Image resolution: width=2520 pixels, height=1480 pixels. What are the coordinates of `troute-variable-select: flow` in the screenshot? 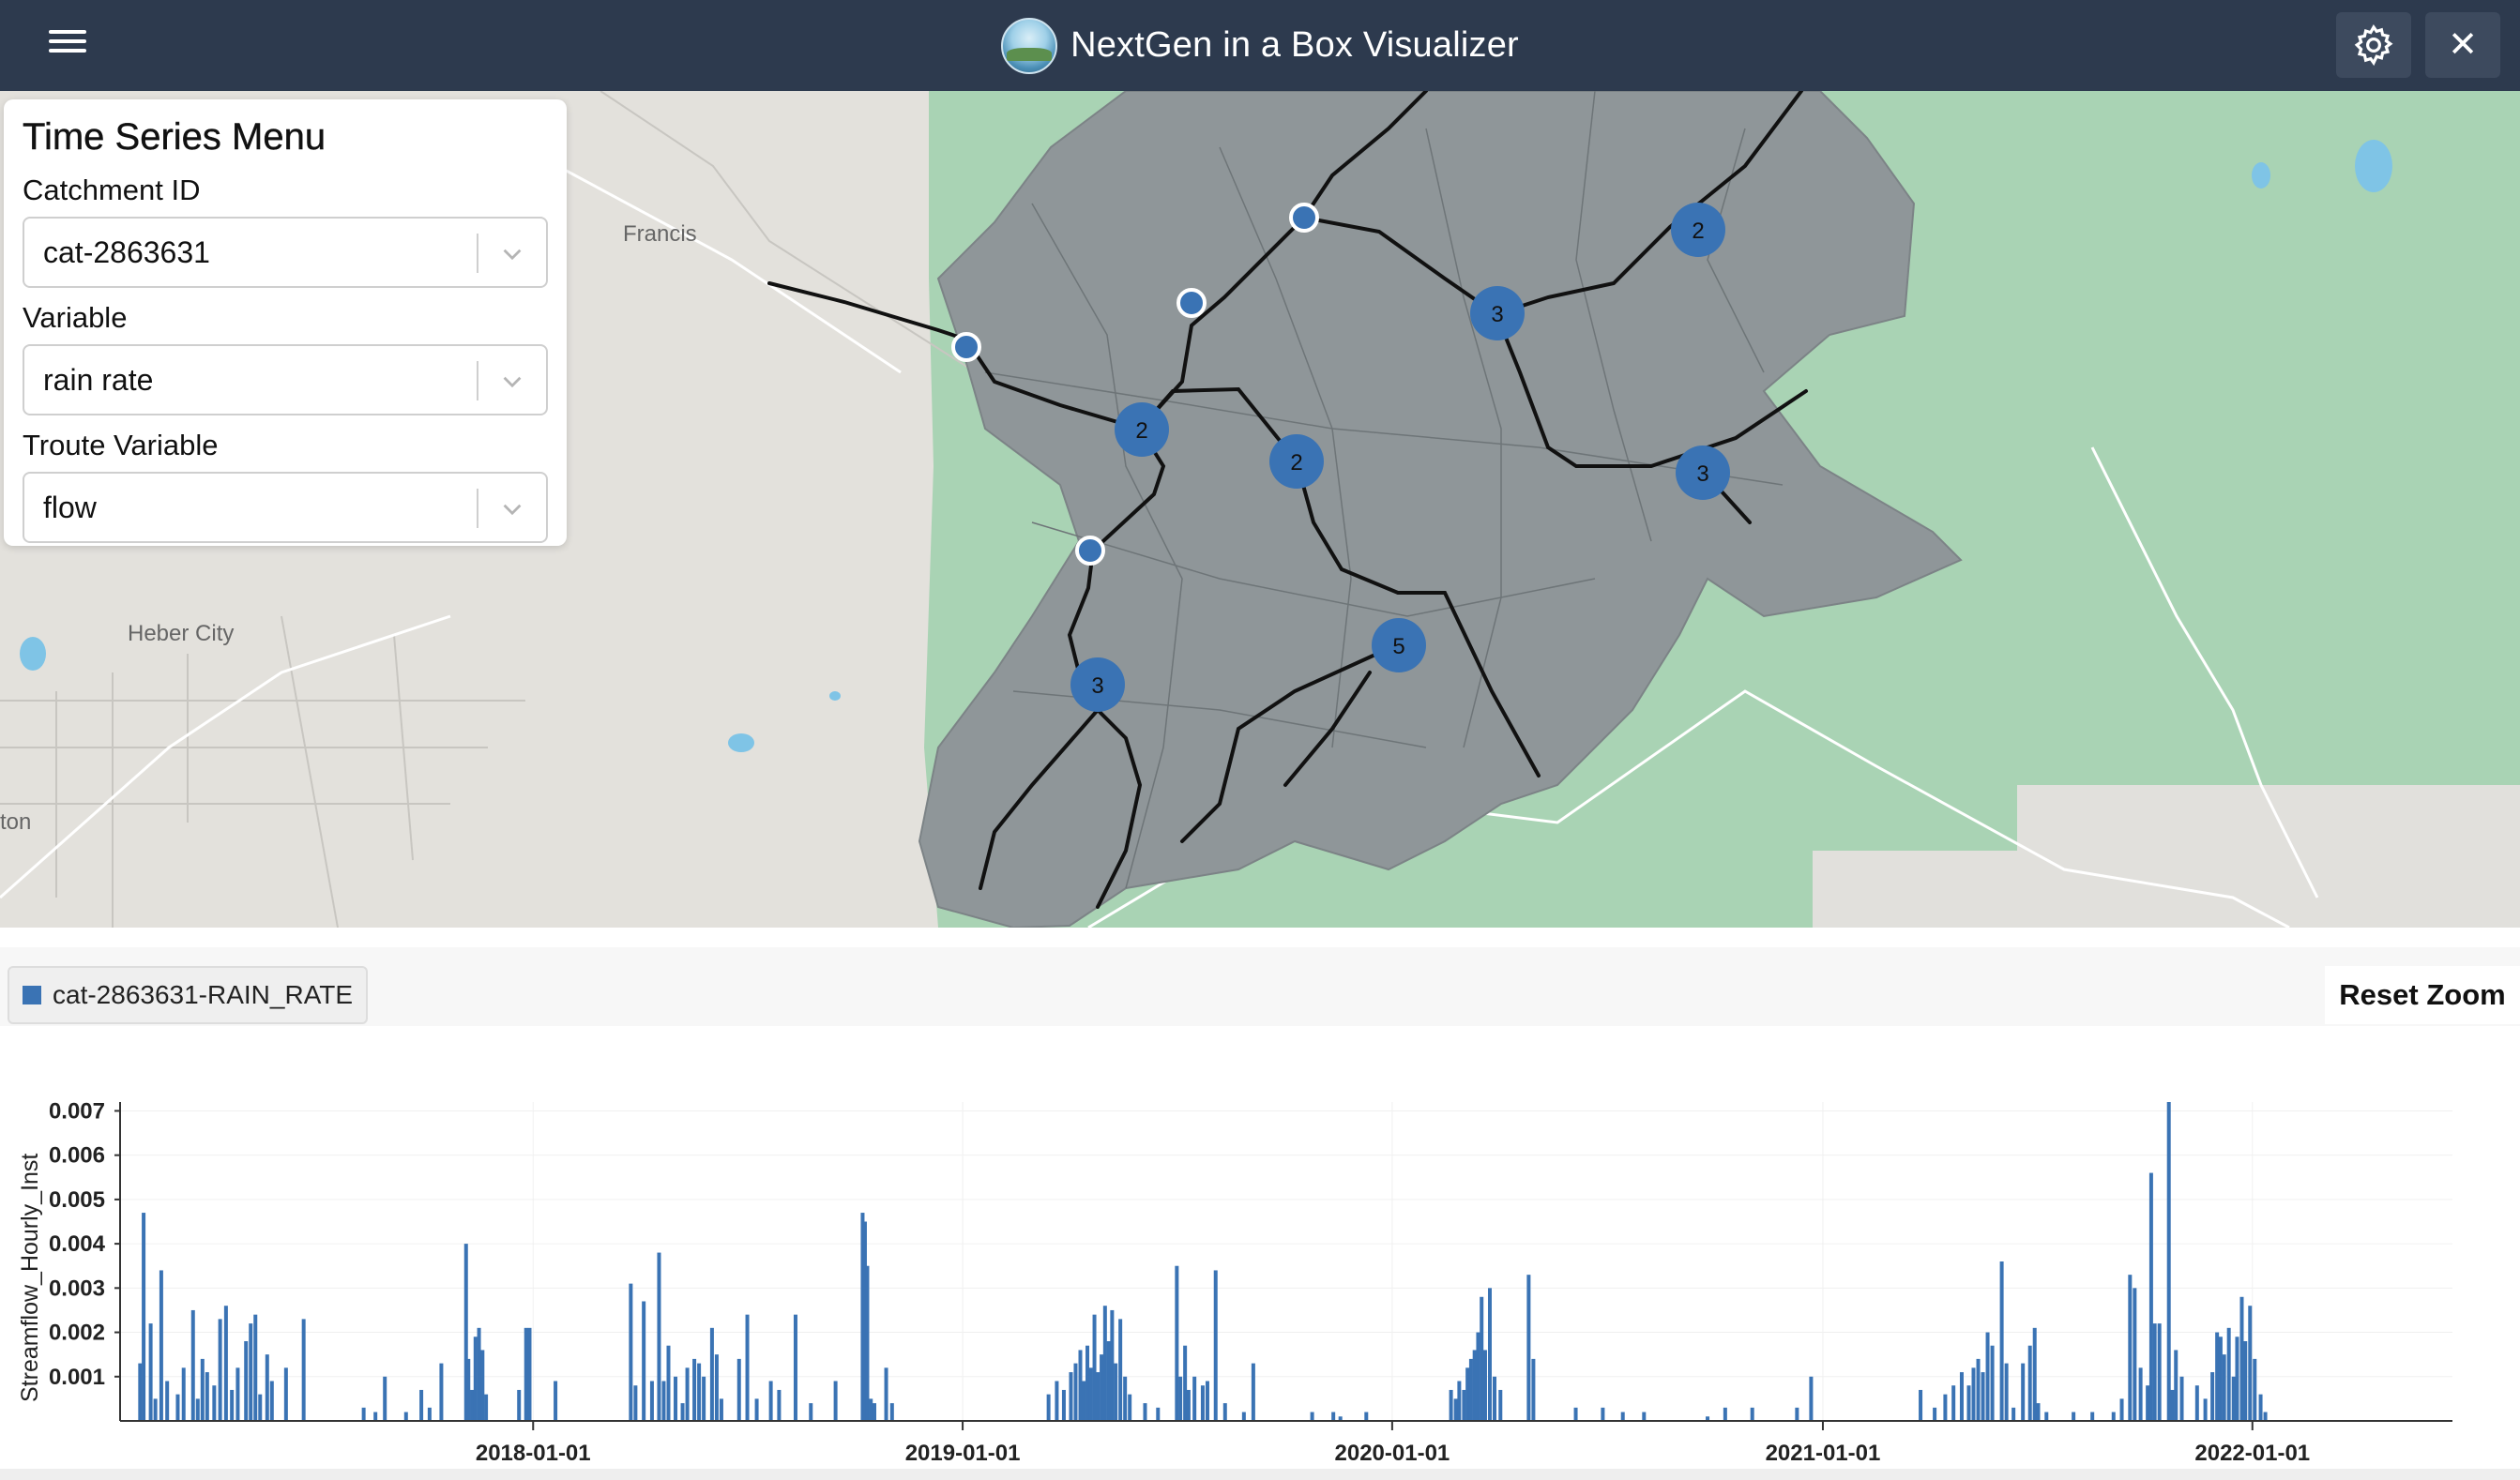 It's located at (285, 508).